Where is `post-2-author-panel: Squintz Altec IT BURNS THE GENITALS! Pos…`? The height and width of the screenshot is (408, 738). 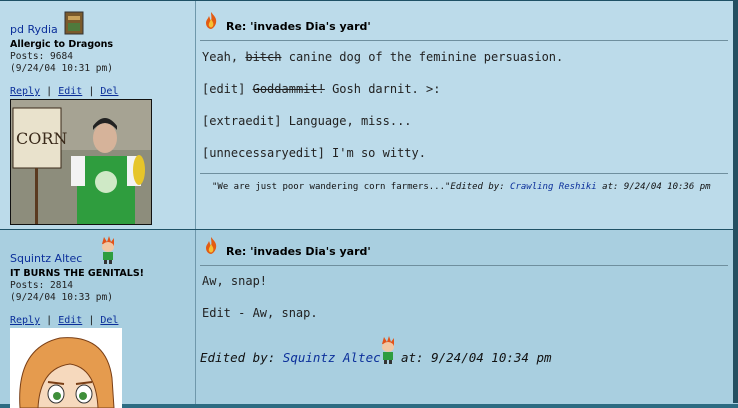 post-2-author-panel: Squintz Altec IT BURNS THE GENITALS! Pos… is located at coordinates (98, 319).